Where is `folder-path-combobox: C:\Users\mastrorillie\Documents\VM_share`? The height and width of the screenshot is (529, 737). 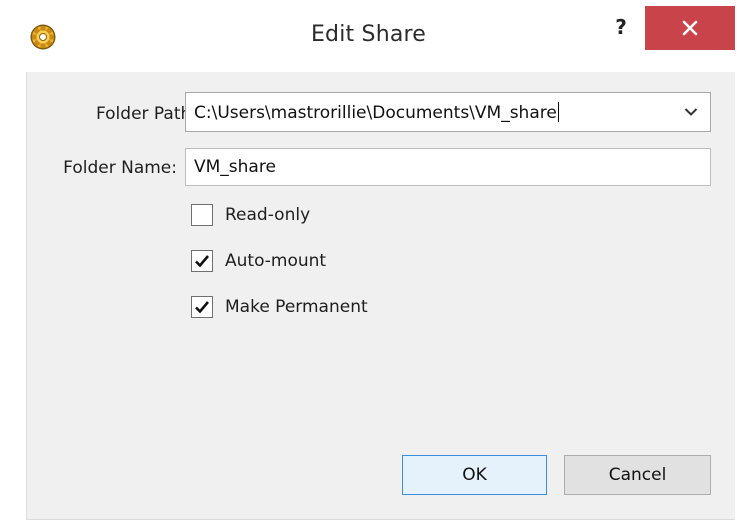 folder-path-combobox: C:\Users\mastrorillie\Documents\VM_share is located at coordinates (448, 112).